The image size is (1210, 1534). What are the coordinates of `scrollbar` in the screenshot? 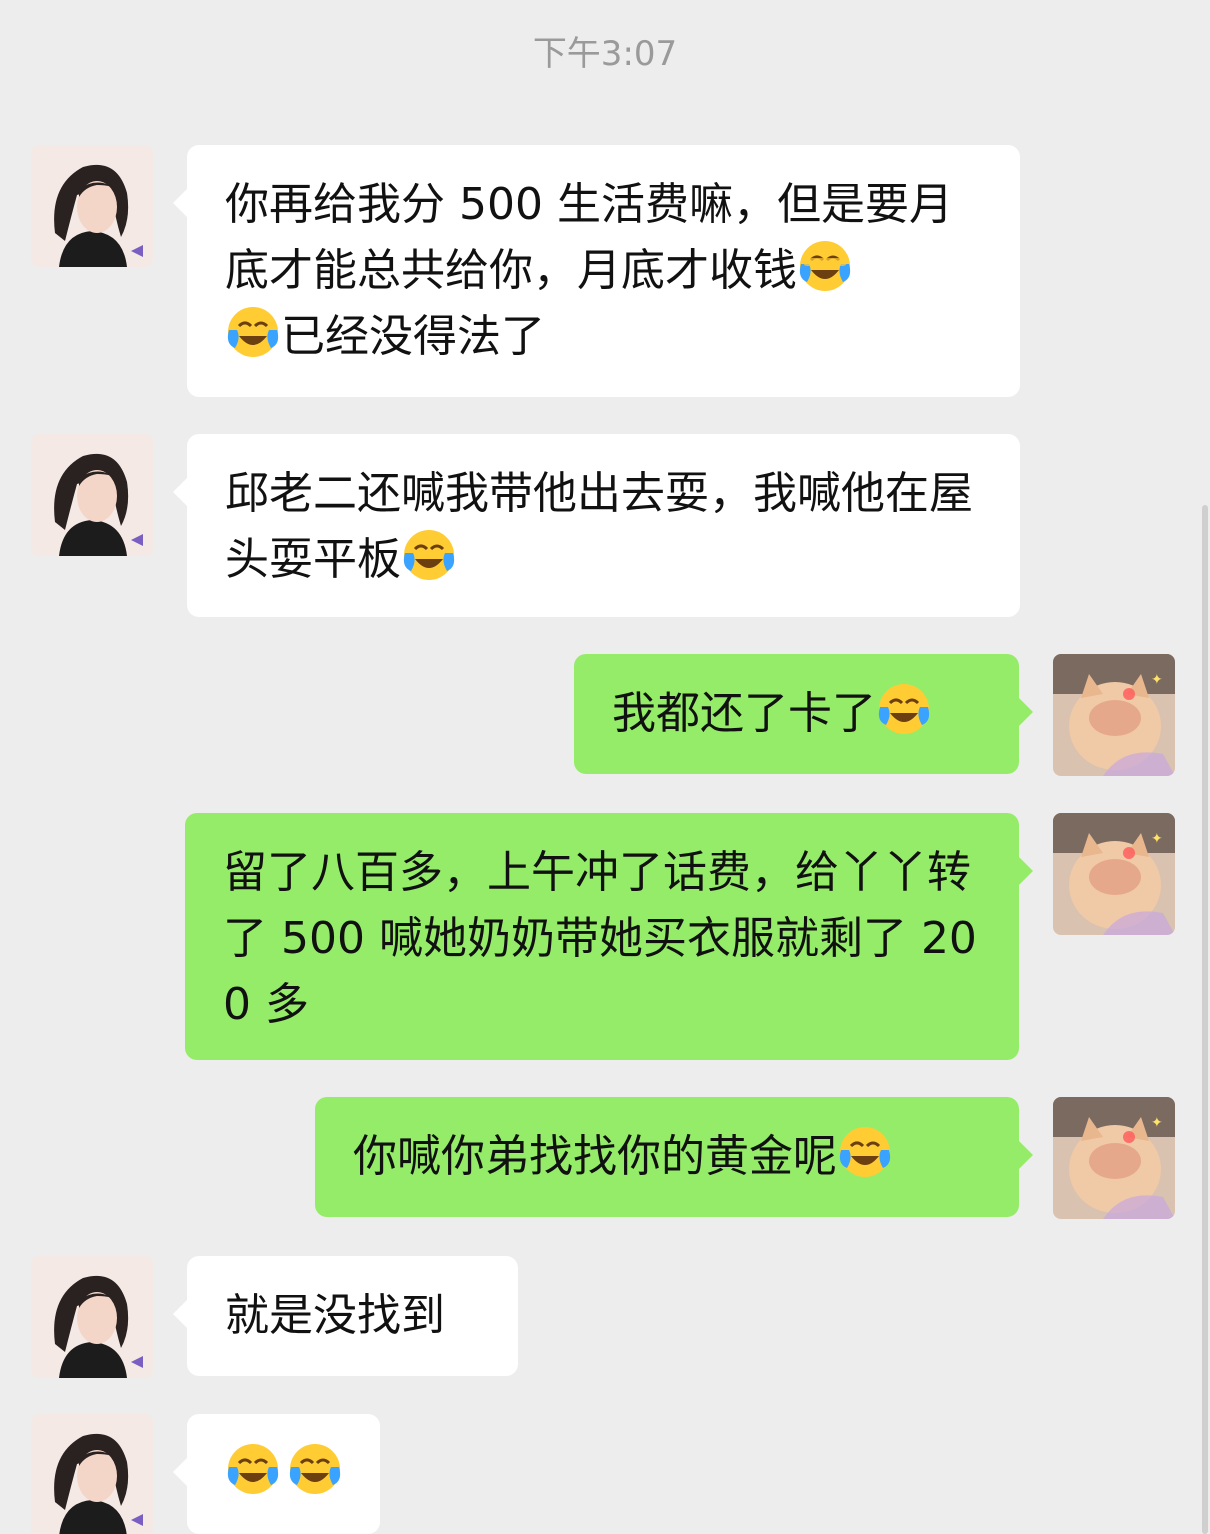 It's located at (1205, 1019).